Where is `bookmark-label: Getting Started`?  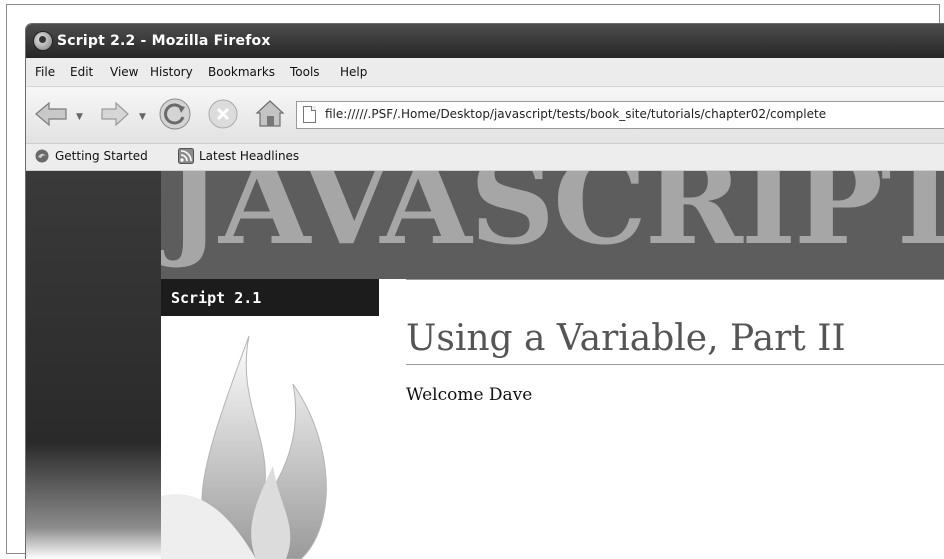
bookmark-label: Getting Started is located at coordinates (101, 156).